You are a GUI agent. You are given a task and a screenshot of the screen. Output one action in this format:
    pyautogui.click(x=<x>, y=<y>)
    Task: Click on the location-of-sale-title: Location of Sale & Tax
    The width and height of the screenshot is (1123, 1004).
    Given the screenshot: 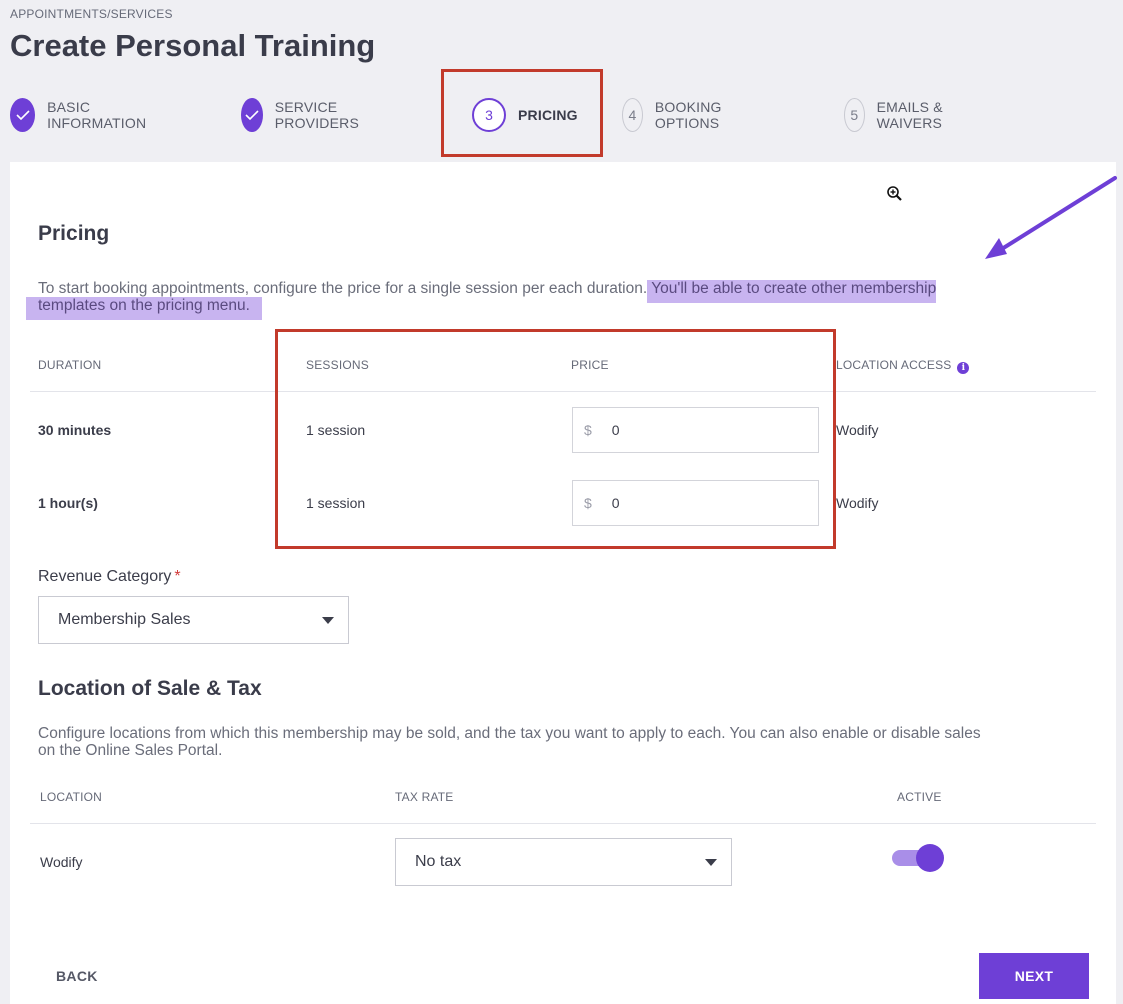 What is the action you would take?
    pyautogui.click(x=150, y=688)
    